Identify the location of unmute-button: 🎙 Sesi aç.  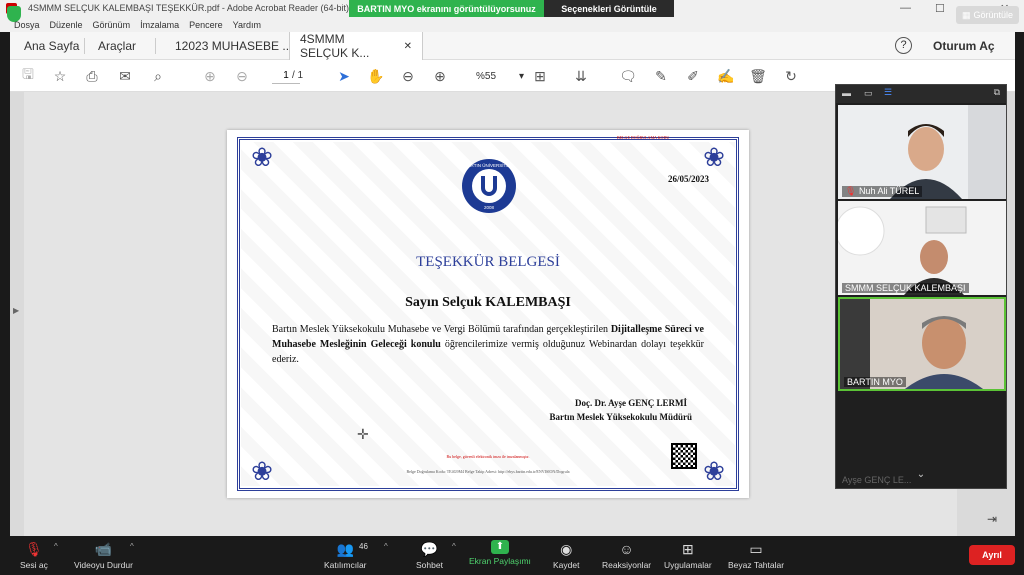
(34, 555).